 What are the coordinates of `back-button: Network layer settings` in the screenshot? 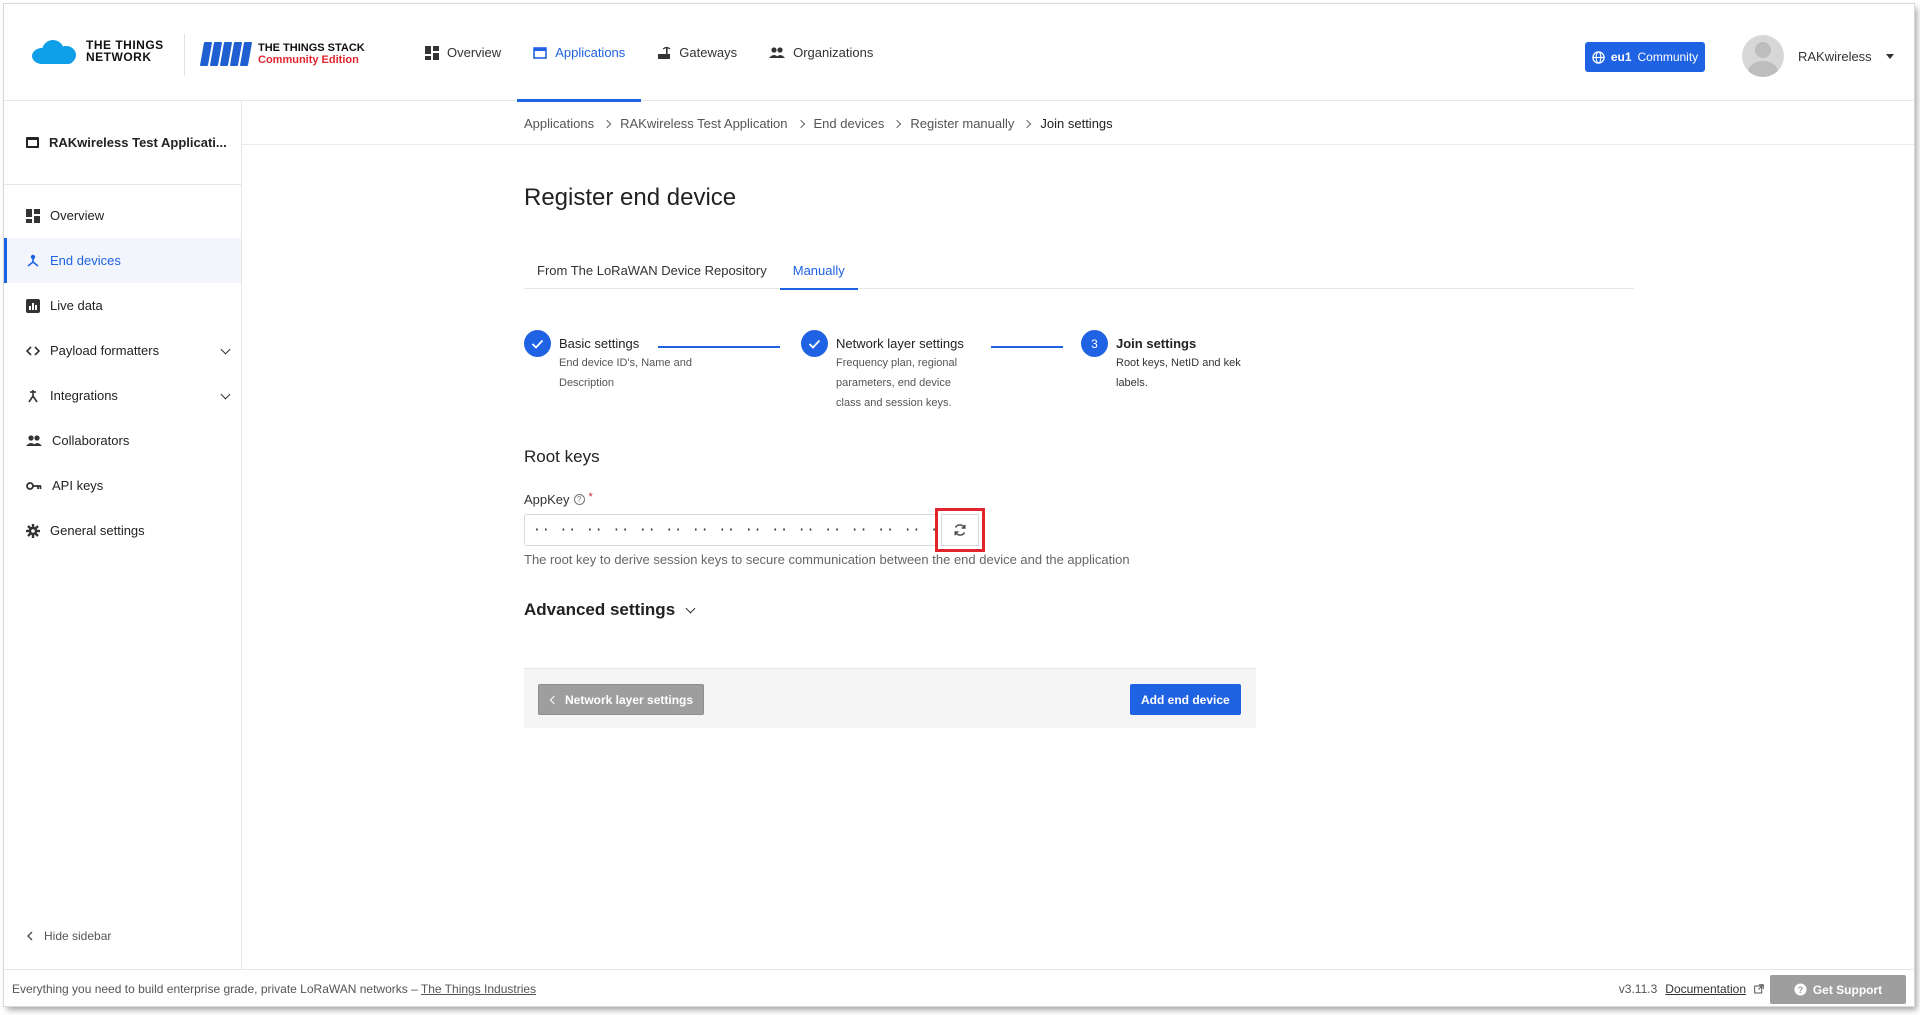 It's located at (621, 699).